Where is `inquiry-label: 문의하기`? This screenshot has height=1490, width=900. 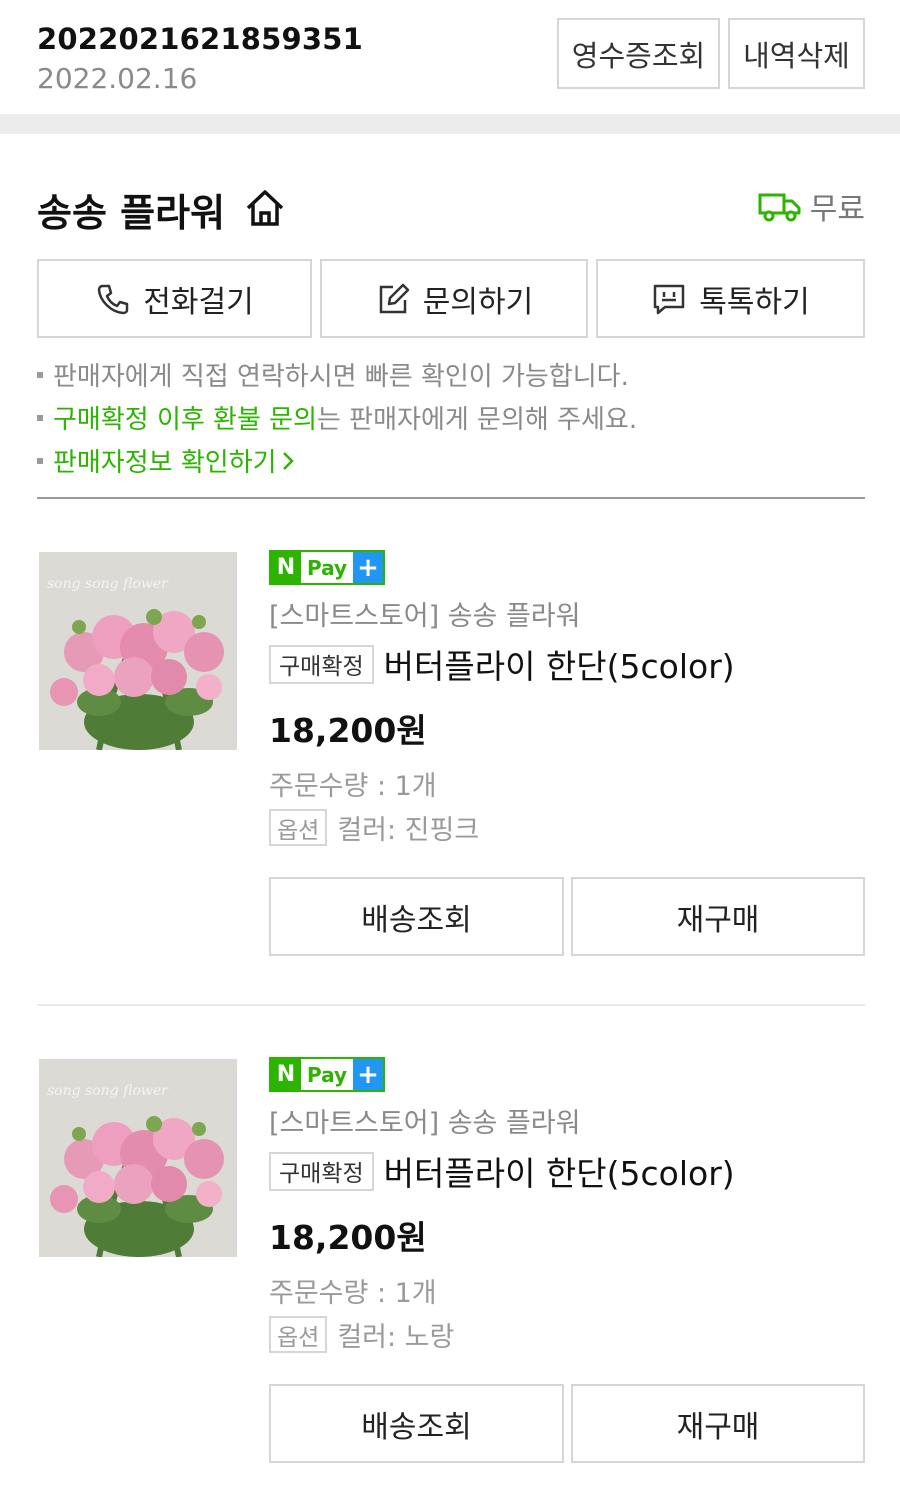
inquiry-label: 문의하기 is located at coordinates (478, 302).